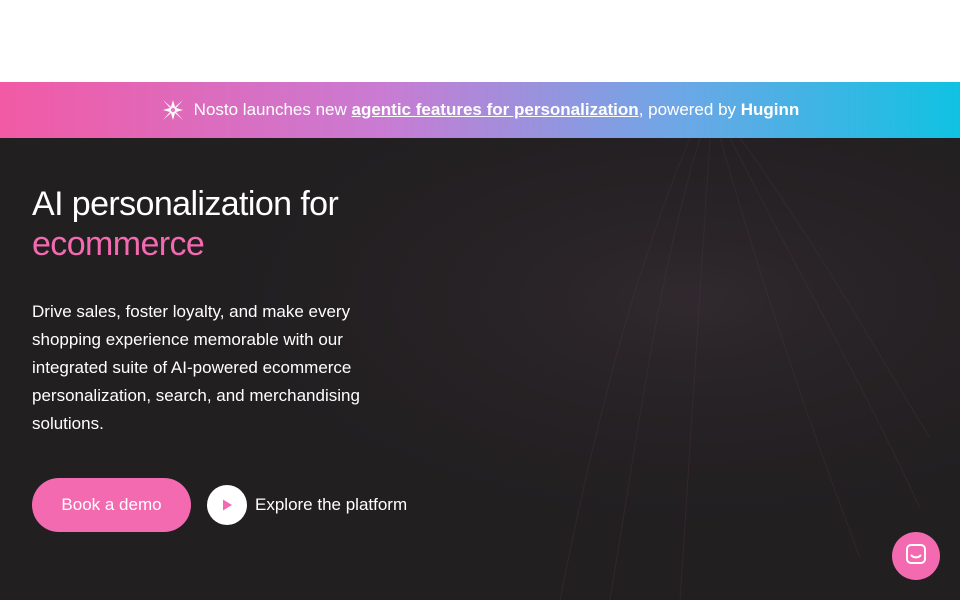  I want to click on nosto-logo-icon, so click(173, 110).